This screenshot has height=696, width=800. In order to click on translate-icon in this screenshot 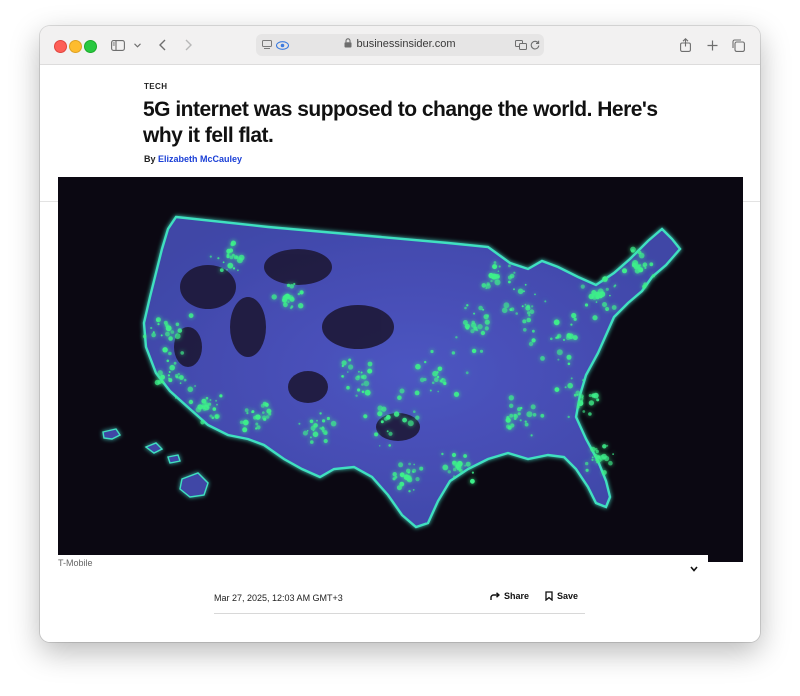, I will do `click(520, 45)`.